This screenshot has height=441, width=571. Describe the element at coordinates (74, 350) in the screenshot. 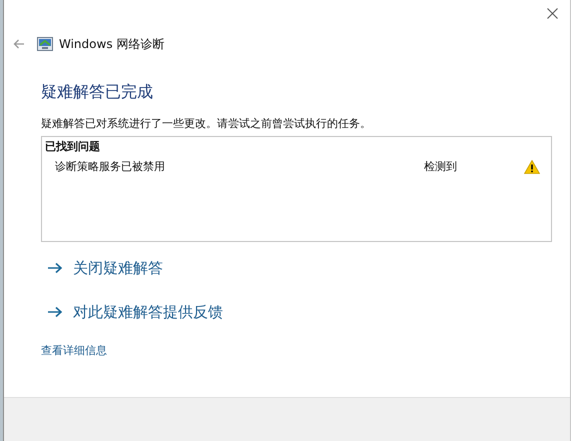

I see `details-link: 查看详细信息` at that location.